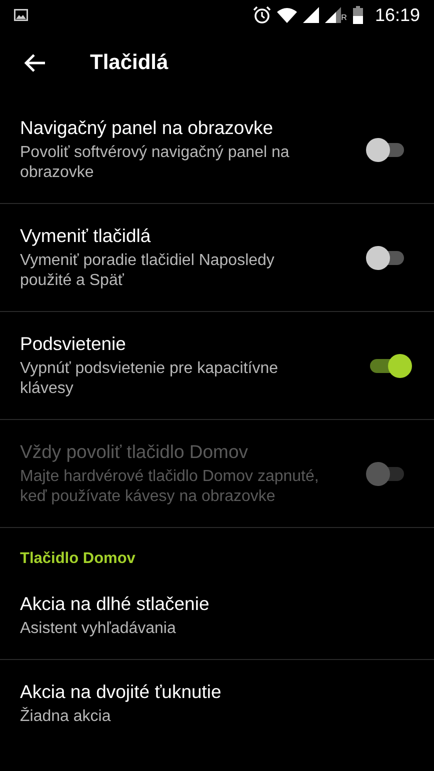 This screenshot has height=771, width=434. Describe the element at coordinates (115, 603) in the screenshot. I see `setting-title: Akcia na dlhé stlačenie` at that location.